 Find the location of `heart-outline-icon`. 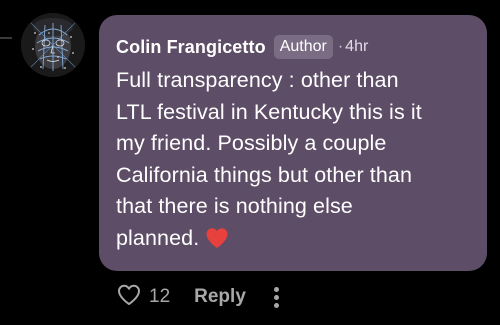

heart-outline-icon is located at coordinates (129, 297).